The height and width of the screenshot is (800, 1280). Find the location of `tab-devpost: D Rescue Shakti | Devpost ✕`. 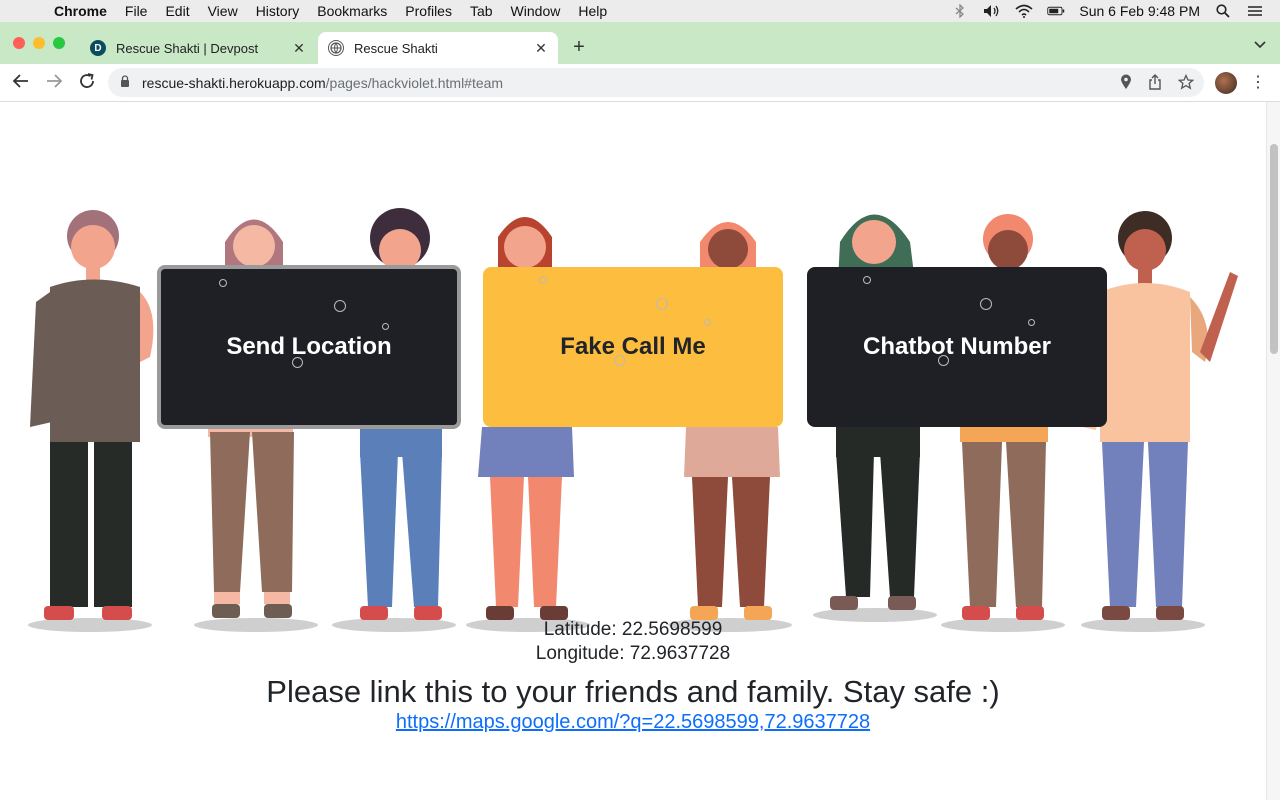

tab-devpost: D Rescue Shakti | Devpost ✕ is located at coordinates (198, 48).